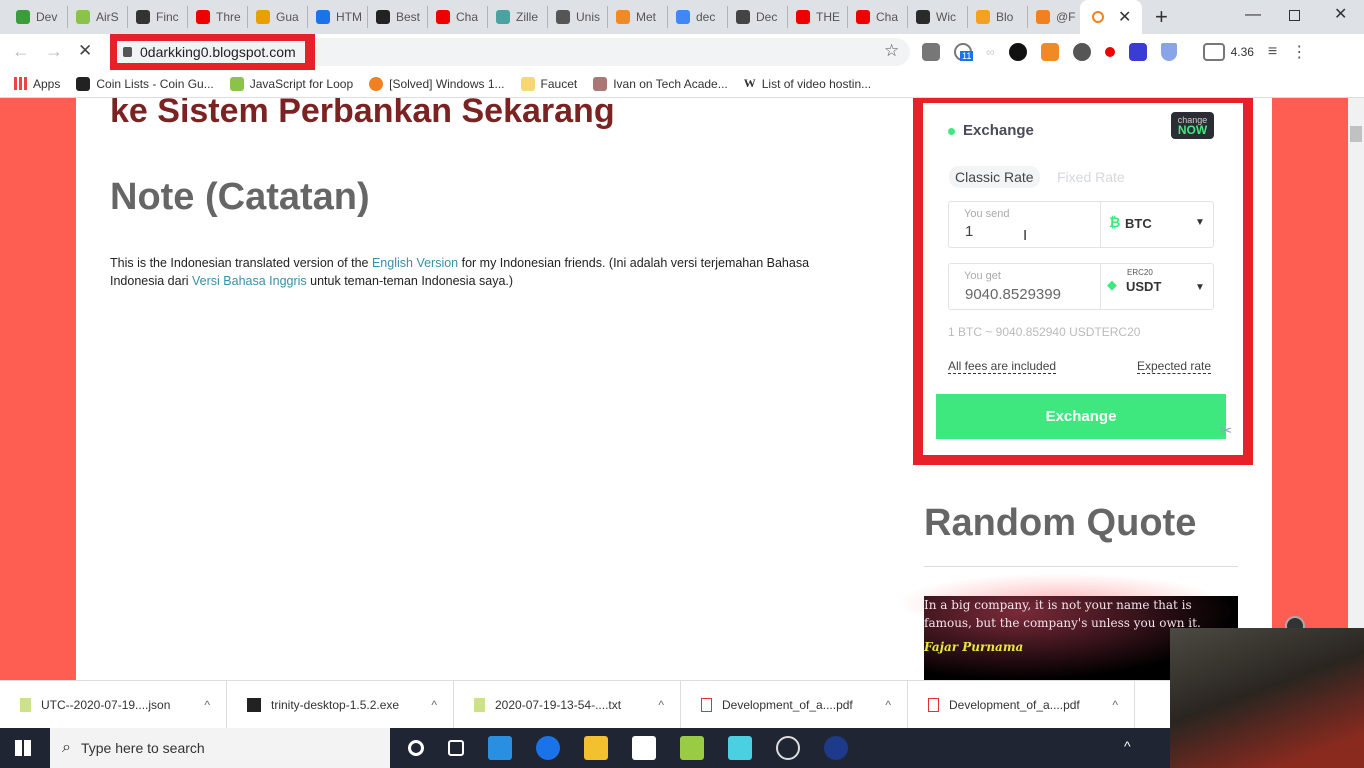  Describe the element at coordinates (518, 17) in the screenshot. I see `browser-tab: Zille` at that location.